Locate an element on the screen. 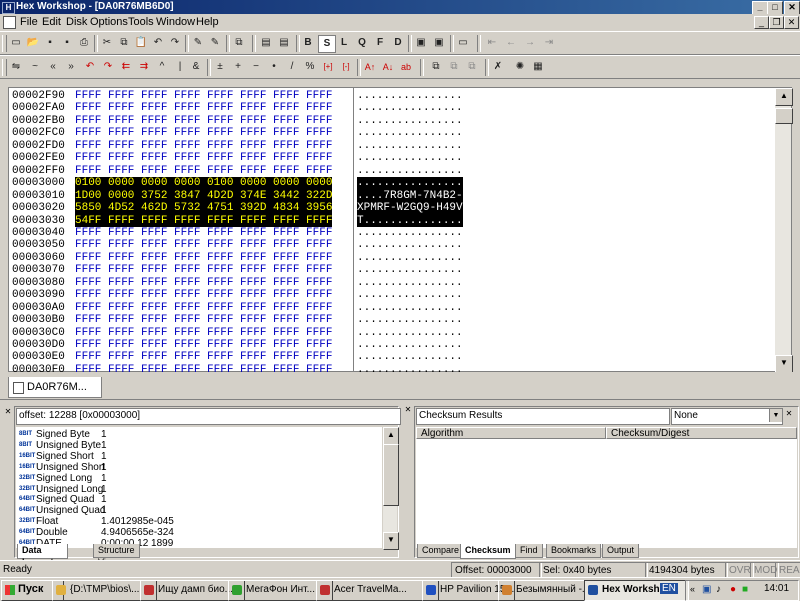  invert-case-icon: ab is located at coordinates (406, 67).